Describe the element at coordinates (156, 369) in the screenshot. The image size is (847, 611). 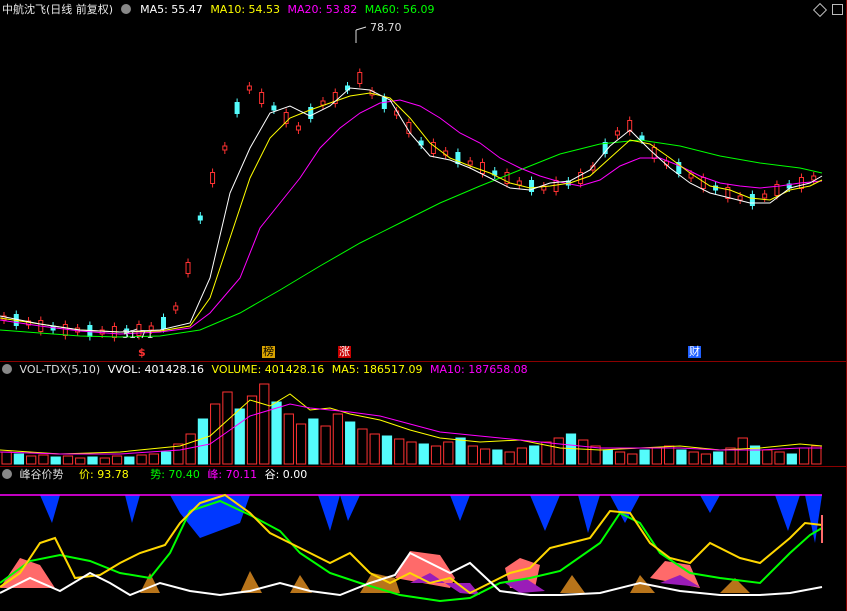
I see `vvol-label: VVOL: 401428.16` at that location.